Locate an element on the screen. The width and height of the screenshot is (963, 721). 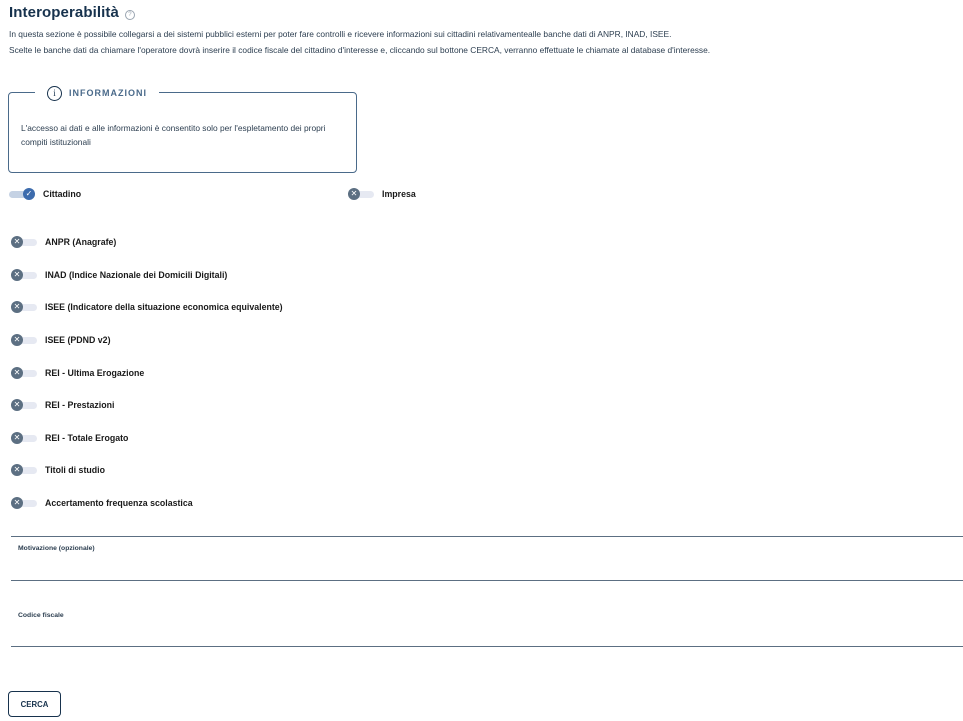
toggle-cittadino: ✓ Cittadino is located at coordinates (45, 194).